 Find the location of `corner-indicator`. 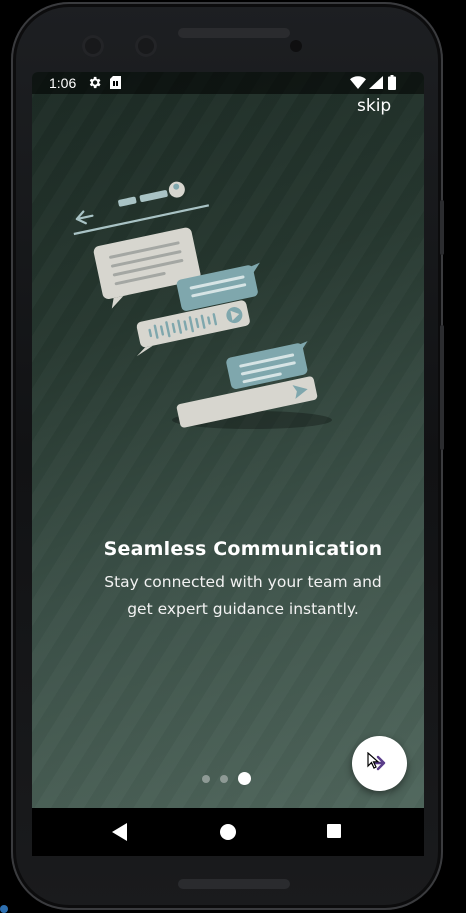

corner-indicator is located at coordinates (4, 909).